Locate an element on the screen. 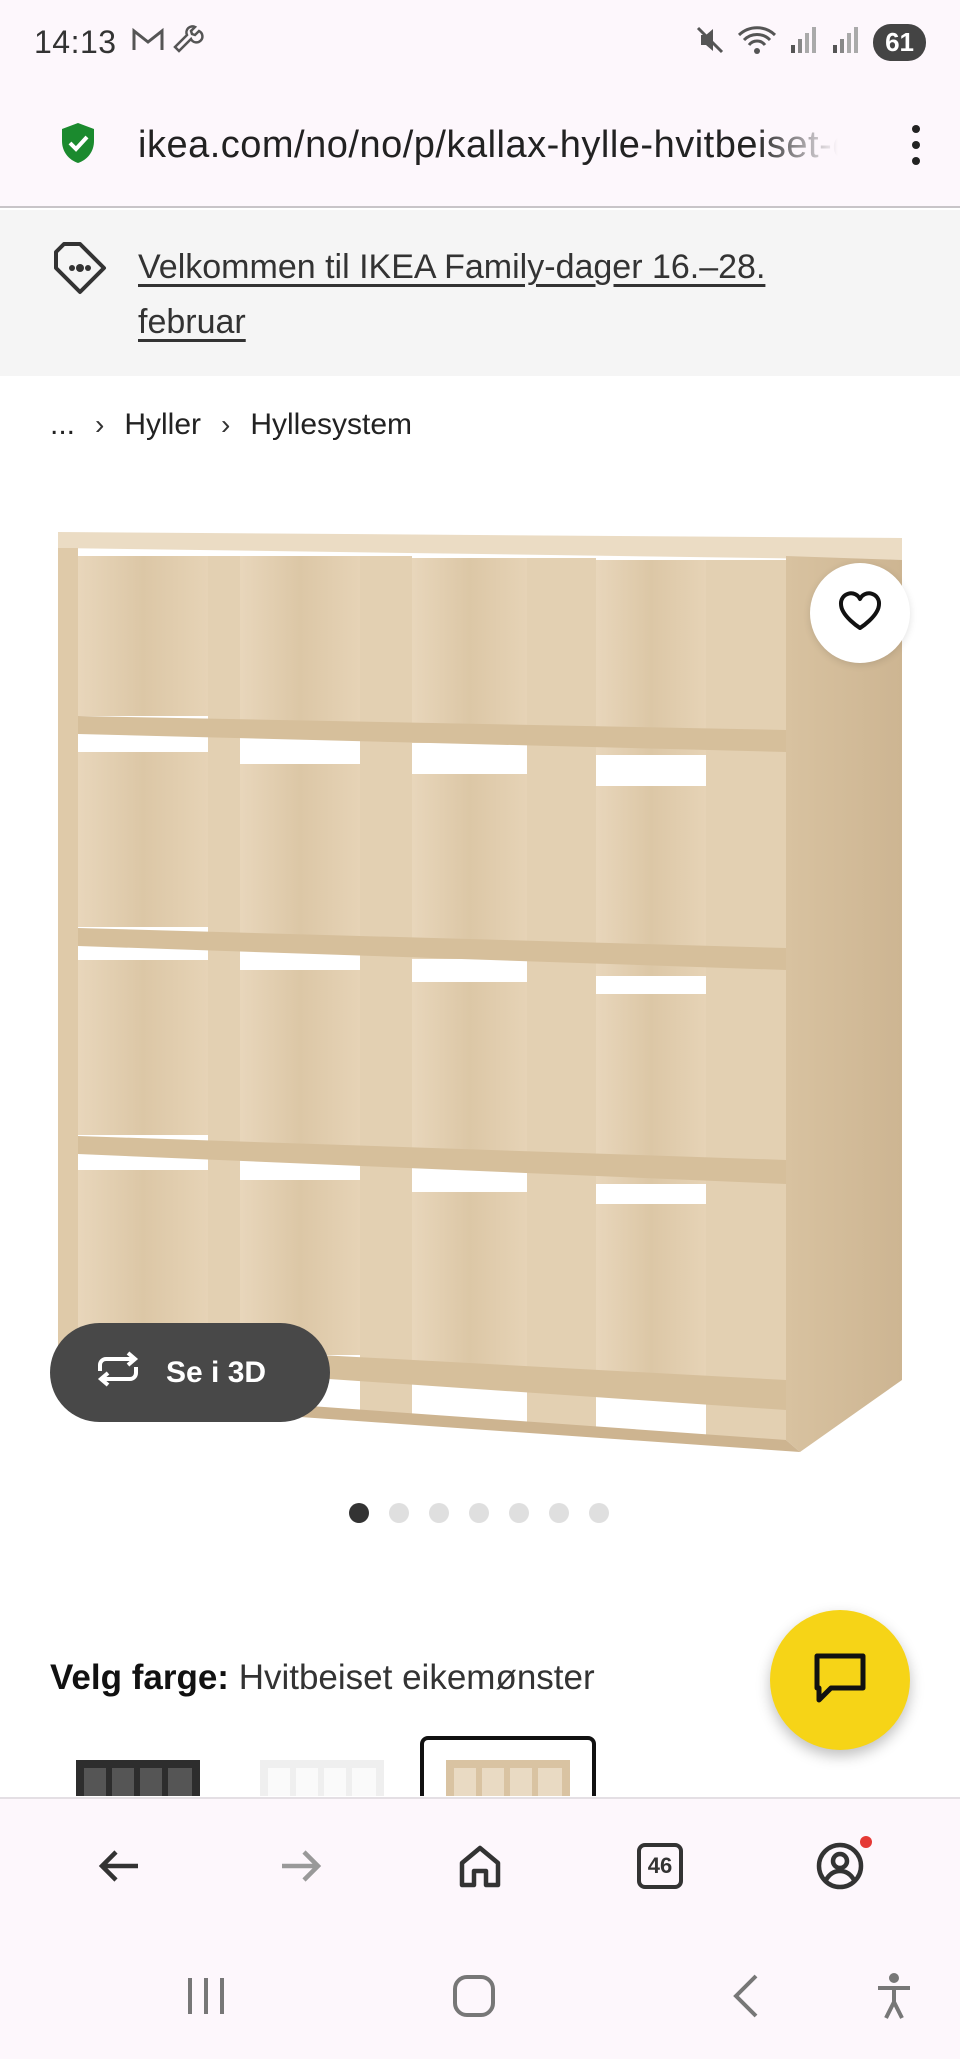 The width and height of the screenshot is (960, 2059). swatch-white is located at coordinates (322, 1778).